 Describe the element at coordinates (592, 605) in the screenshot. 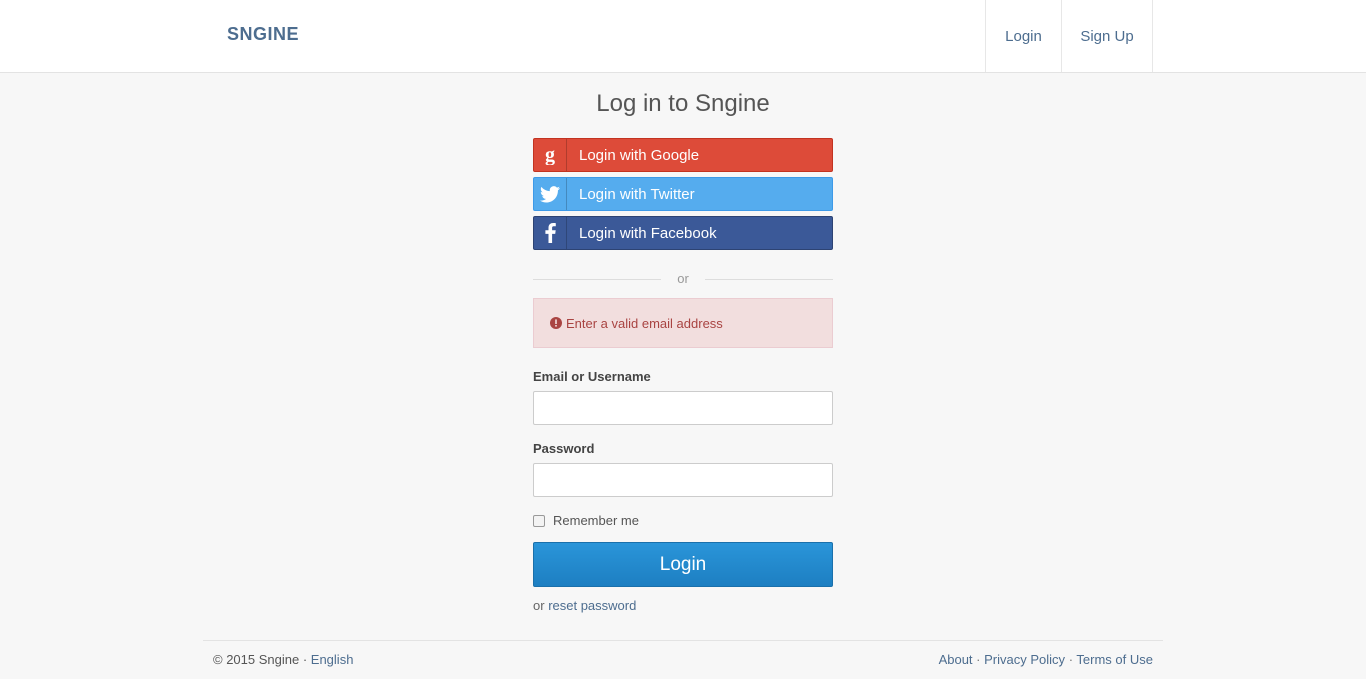

I see `reset-password-link: reset password` at that location.